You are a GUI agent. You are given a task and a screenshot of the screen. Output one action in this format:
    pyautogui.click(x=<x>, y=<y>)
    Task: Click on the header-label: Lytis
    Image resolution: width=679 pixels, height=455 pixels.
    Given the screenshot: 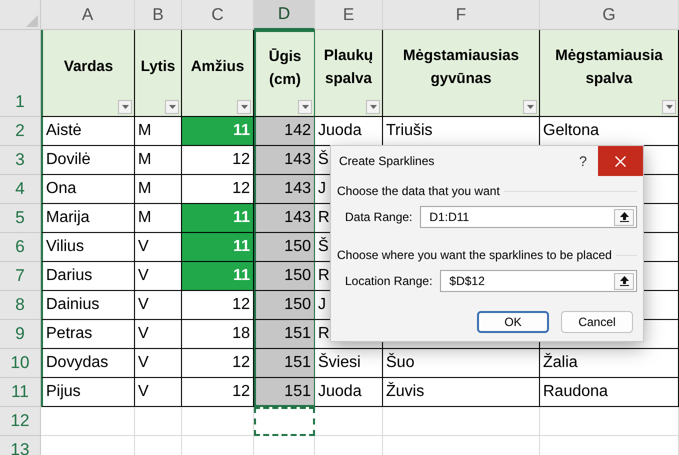 What is the action you would take?
    pyautogui.click(x=158, y=67)
    